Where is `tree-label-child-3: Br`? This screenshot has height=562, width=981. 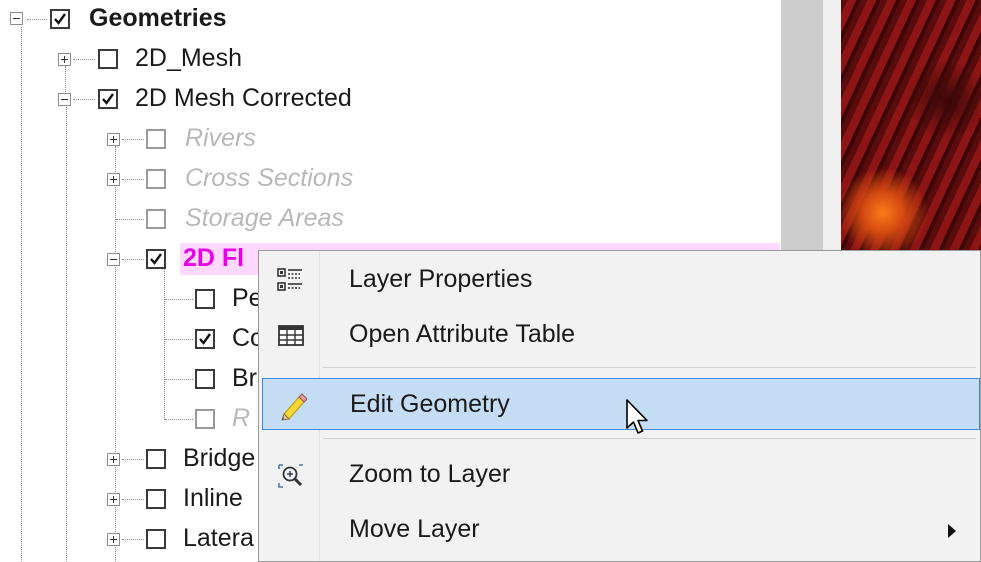
tree-label-child-3: Br is located at coordinates (244, 378).